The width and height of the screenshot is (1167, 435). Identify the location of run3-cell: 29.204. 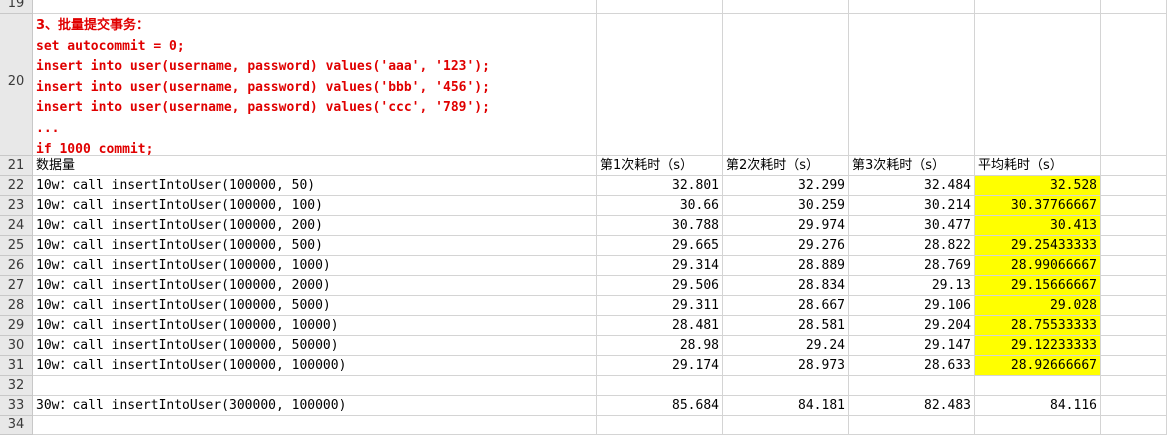
(912, 326).